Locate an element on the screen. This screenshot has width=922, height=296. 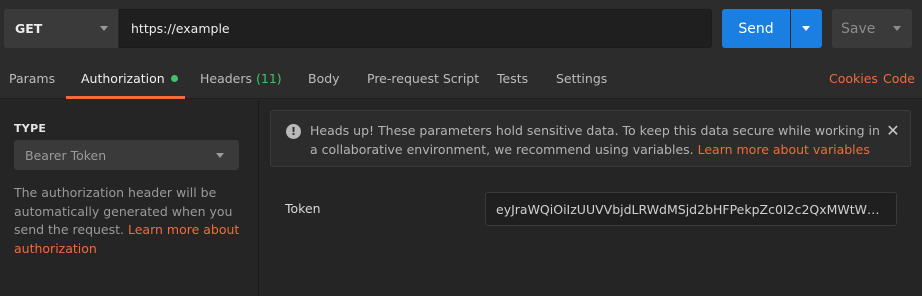
tab-prerequest-script: Pre-request Script is located at coordinates (423, 78).